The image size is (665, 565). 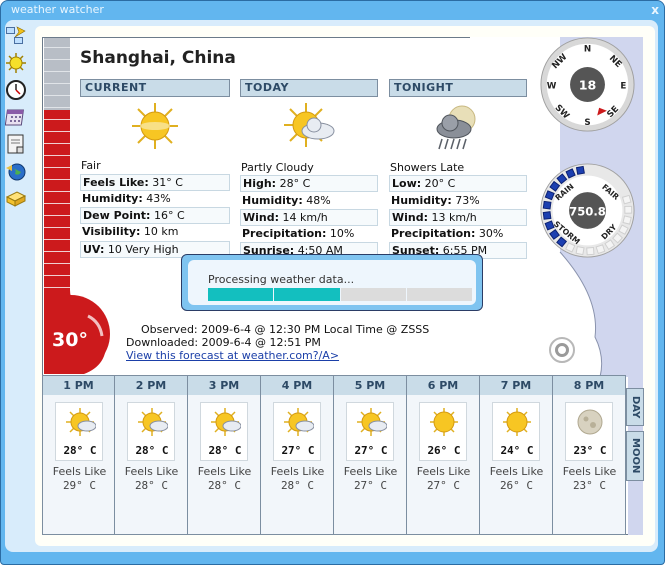 I want to click on weather-com-link: View this forecast at weather.com?/A>, so click(x=232, y=355).